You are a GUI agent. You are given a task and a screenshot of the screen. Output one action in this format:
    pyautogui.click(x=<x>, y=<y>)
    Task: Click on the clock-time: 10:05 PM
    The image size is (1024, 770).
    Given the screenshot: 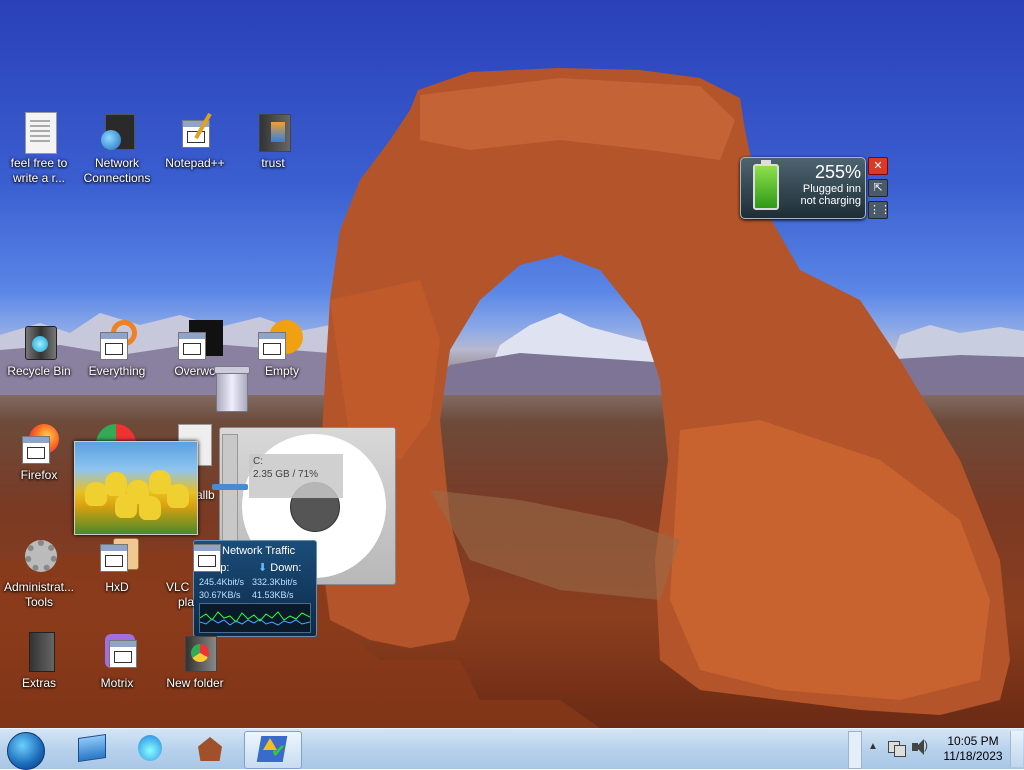 What is the action you would take?
    pyautogui.click(x=973, y=741)
    